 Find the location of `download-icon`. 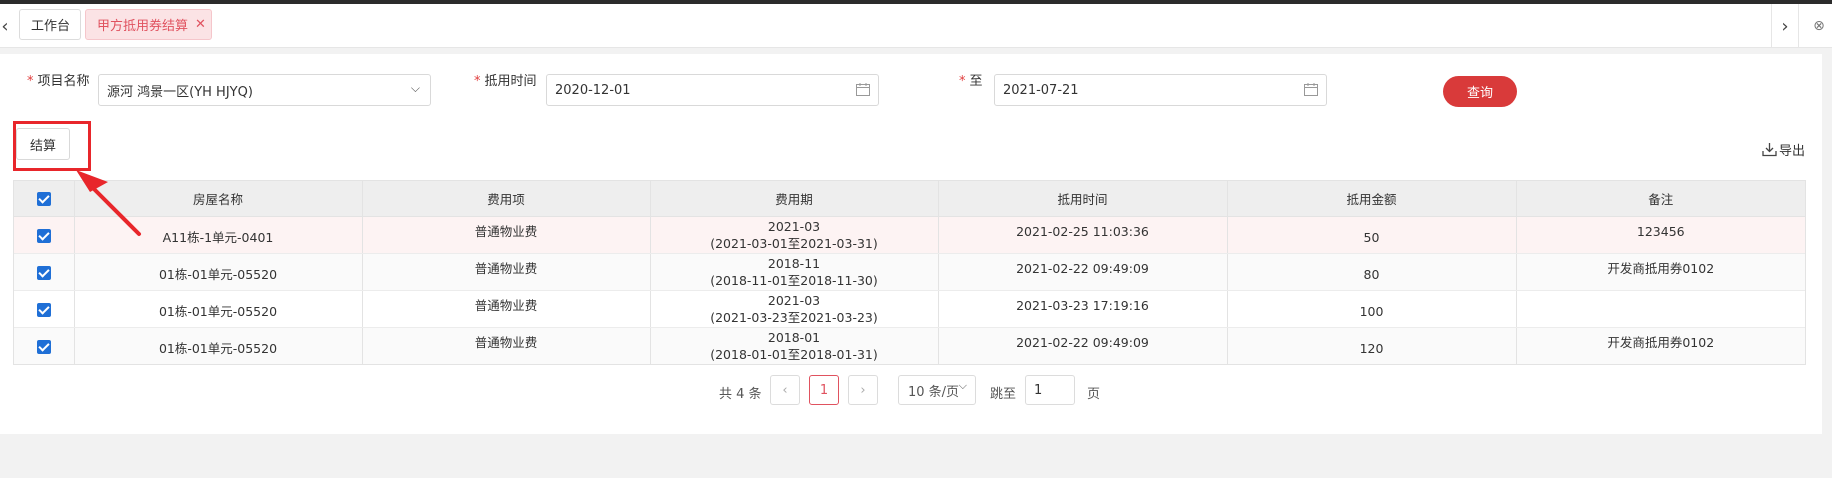

download-icon is located at coordinates (1769, 150).